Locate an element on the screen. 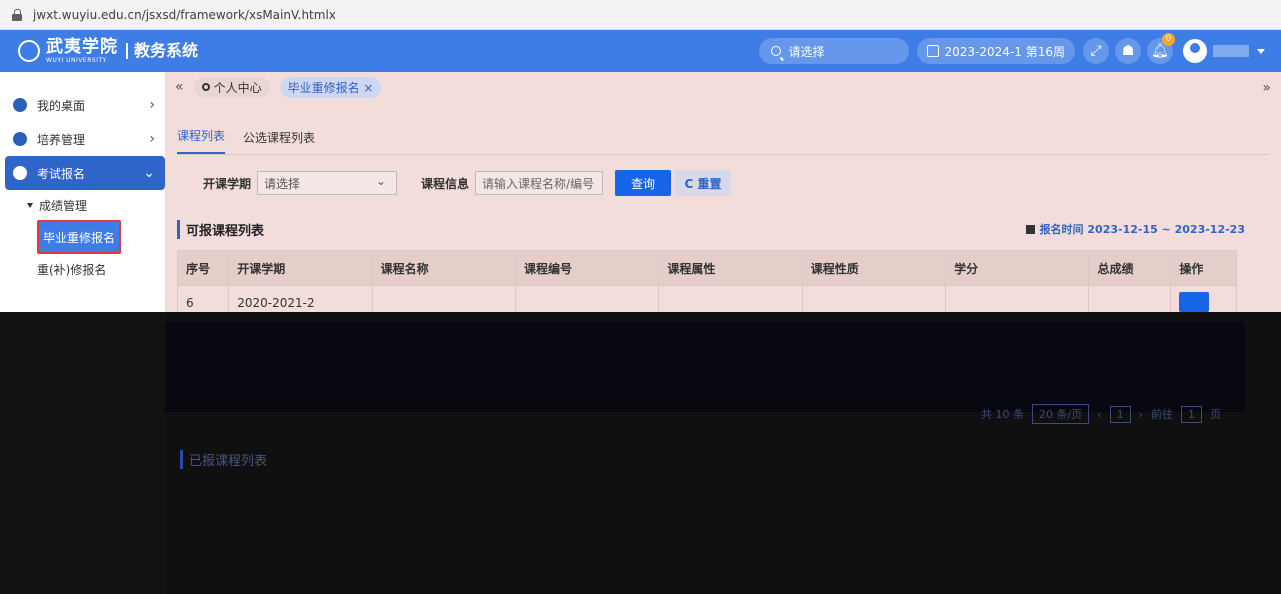  subtab-course-list: 课程列表 is located at coordinates (201, 140).